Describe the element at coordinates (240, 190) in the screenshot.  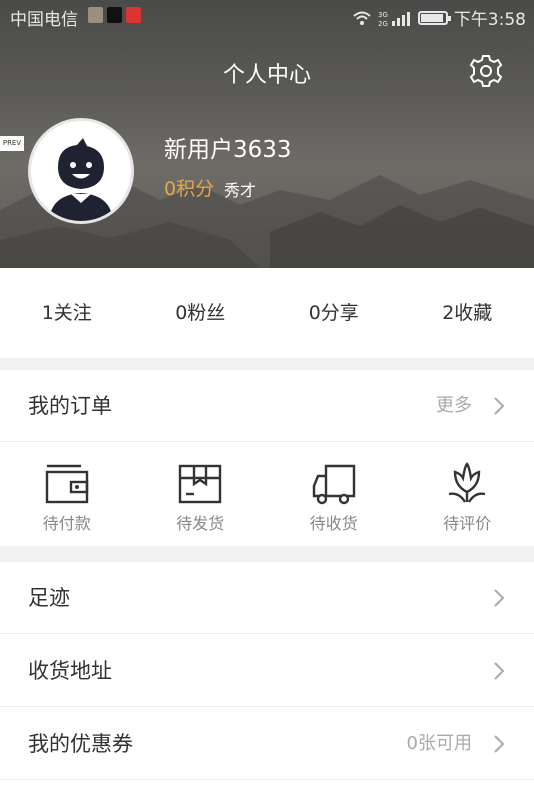
I see `user-rank: 秀才` at that location.